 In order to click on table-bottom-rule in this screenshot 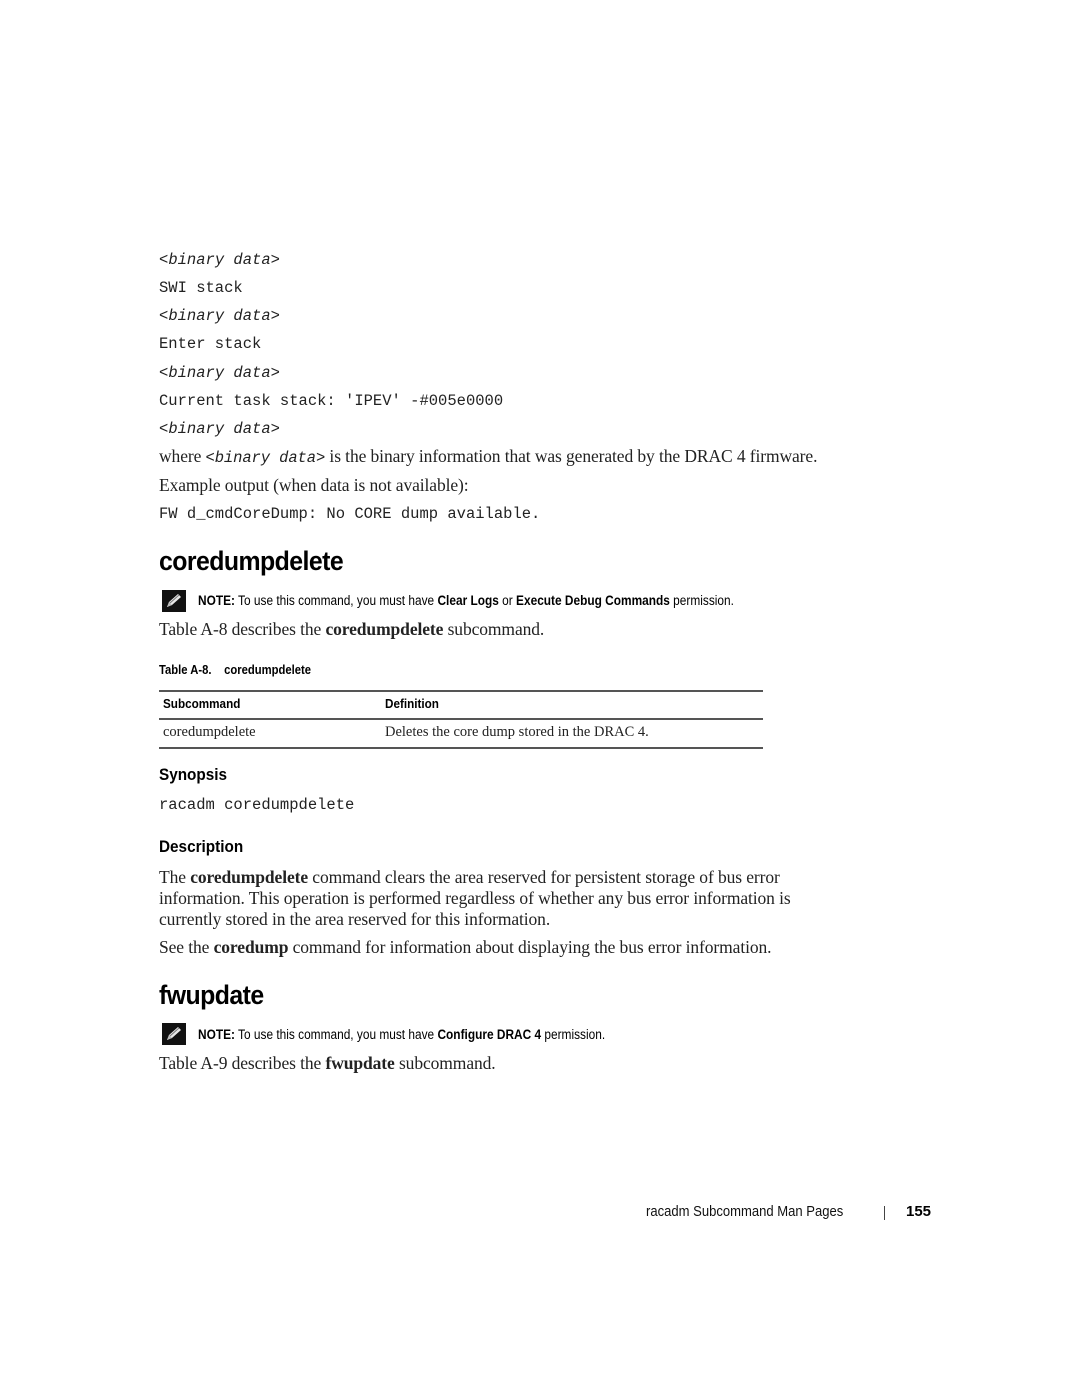, I will do `click(461, 748)`.